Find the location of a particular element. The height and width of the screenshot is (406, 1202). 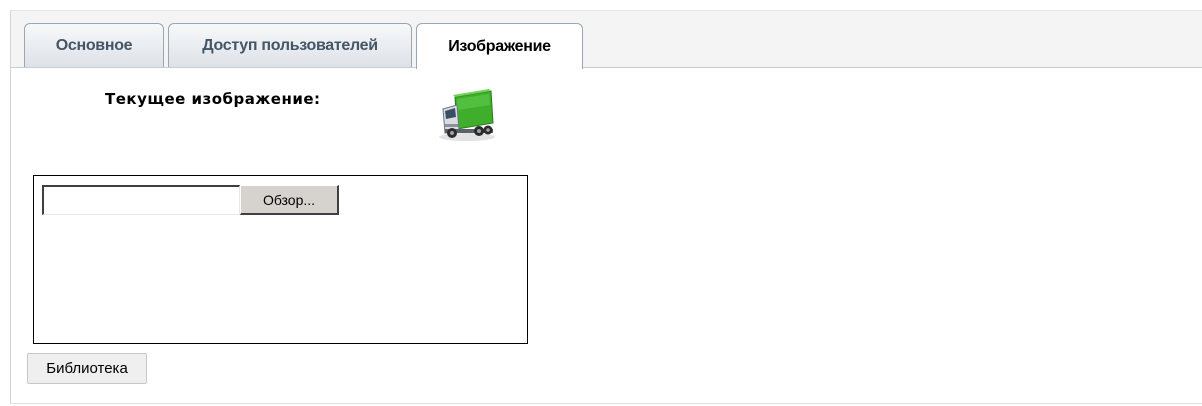

tab-user-access: Доступ пользователей is located at coordinates (290, 45).